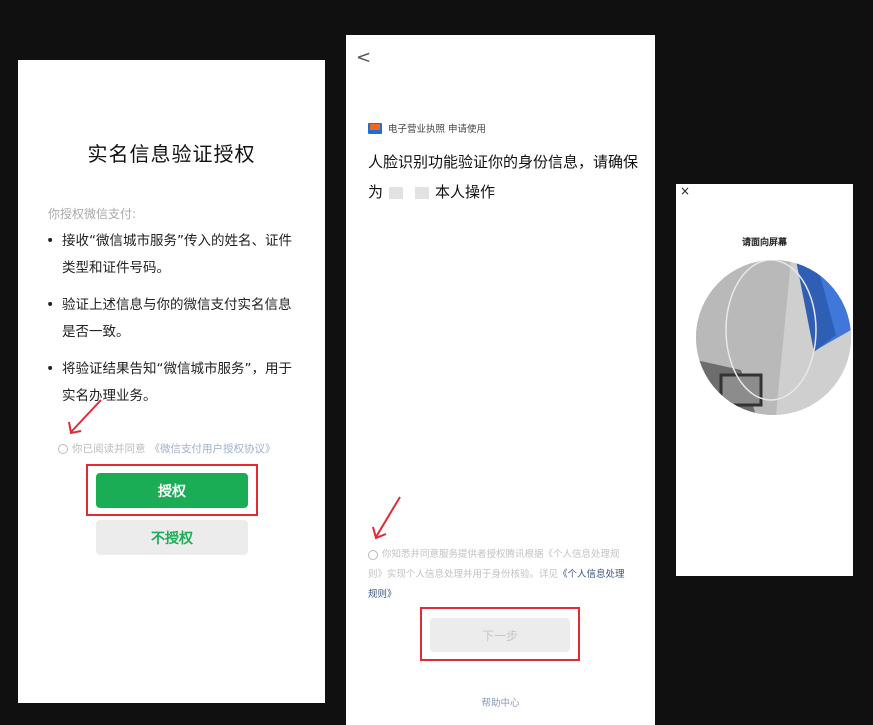 The height and width of the screenshot is (725, 873). What do you see at coordinates (169, 319) in the screenshot?
I see `list-item: 验证上述信息与你的微信支付实名信息是否一致。` at bounding box center [169, 319].